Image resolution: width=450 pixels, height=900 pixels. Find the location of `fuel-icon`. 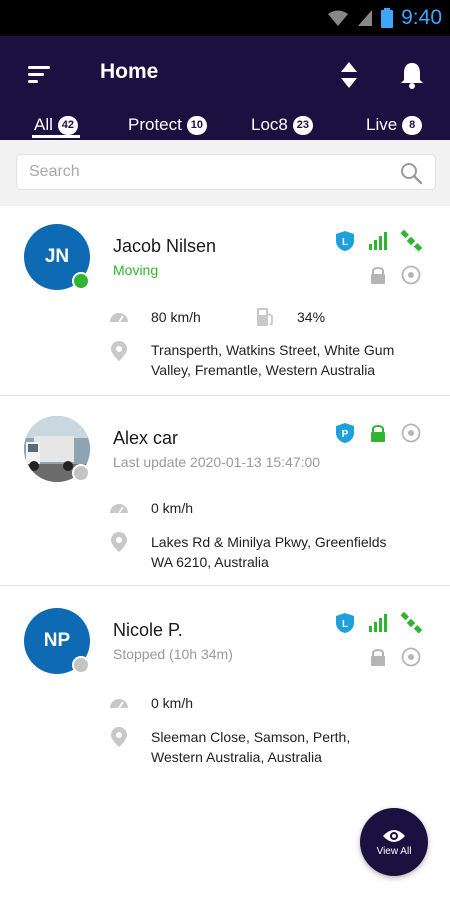

fuel-icon is located at coordinates (265, 317).